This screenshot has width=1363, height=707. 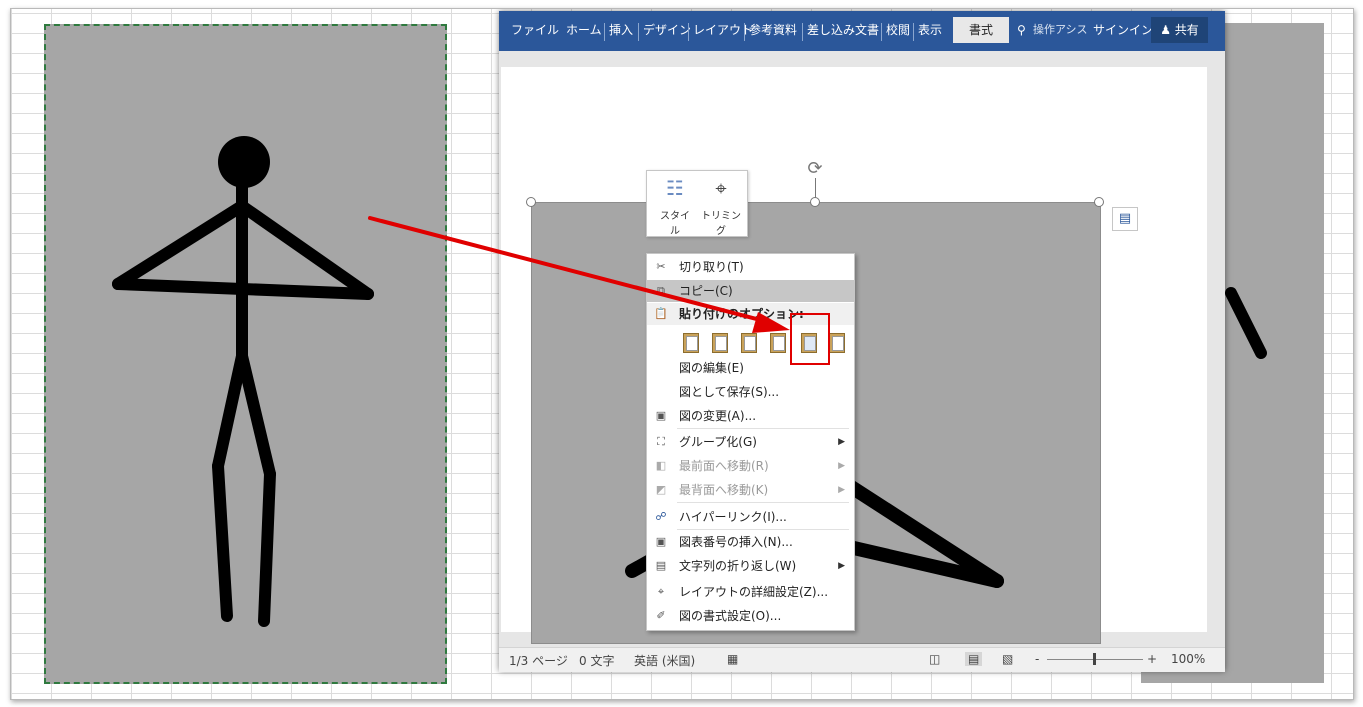 I want to click on annotation-arrow, so click(x=579, y=274).